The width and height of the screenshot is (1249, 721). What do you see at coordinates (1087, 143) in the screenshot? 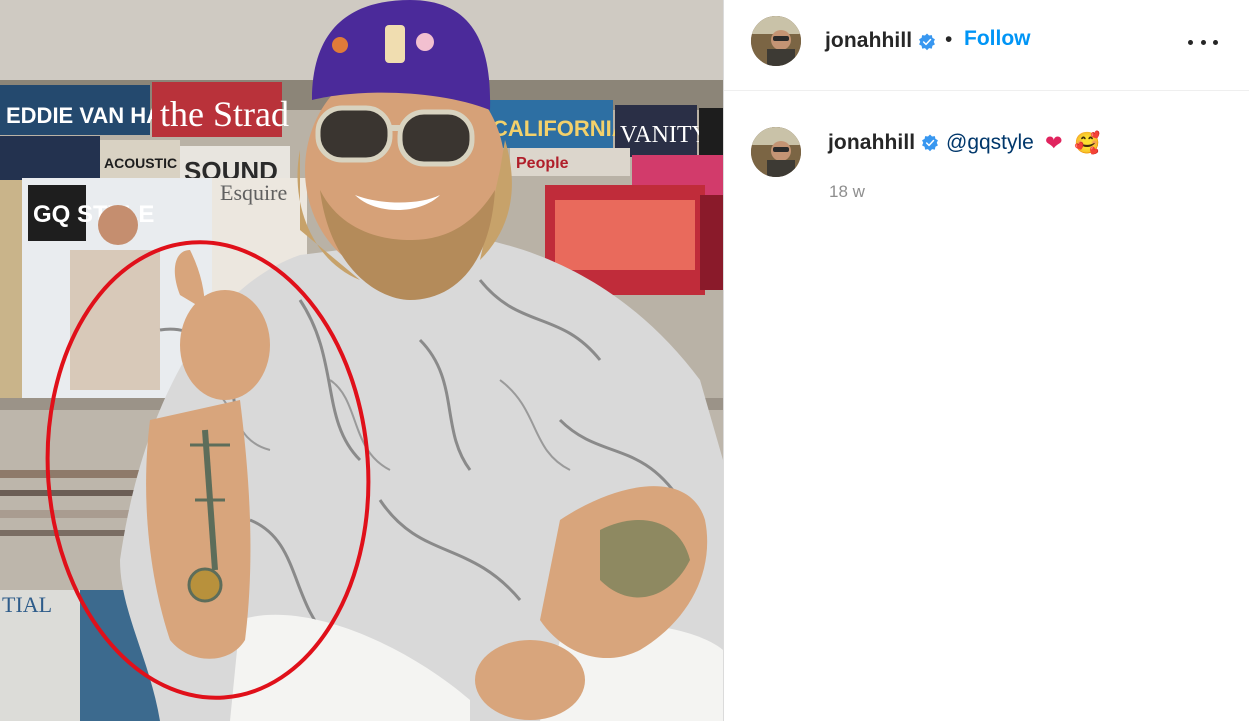
I see `smiling-face-emoji-icon: 🥰` at bounding box center [1087, 143].